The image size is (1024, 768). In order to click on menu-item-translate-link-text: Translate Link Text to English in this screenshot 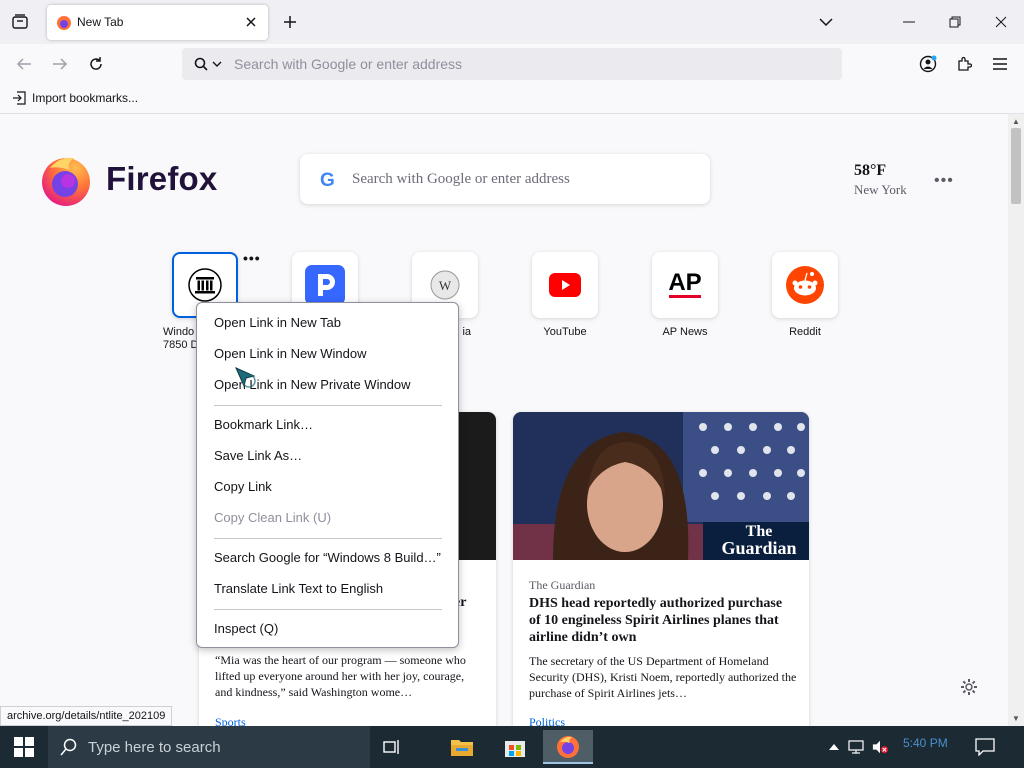, I will do `click(327, 589)`.